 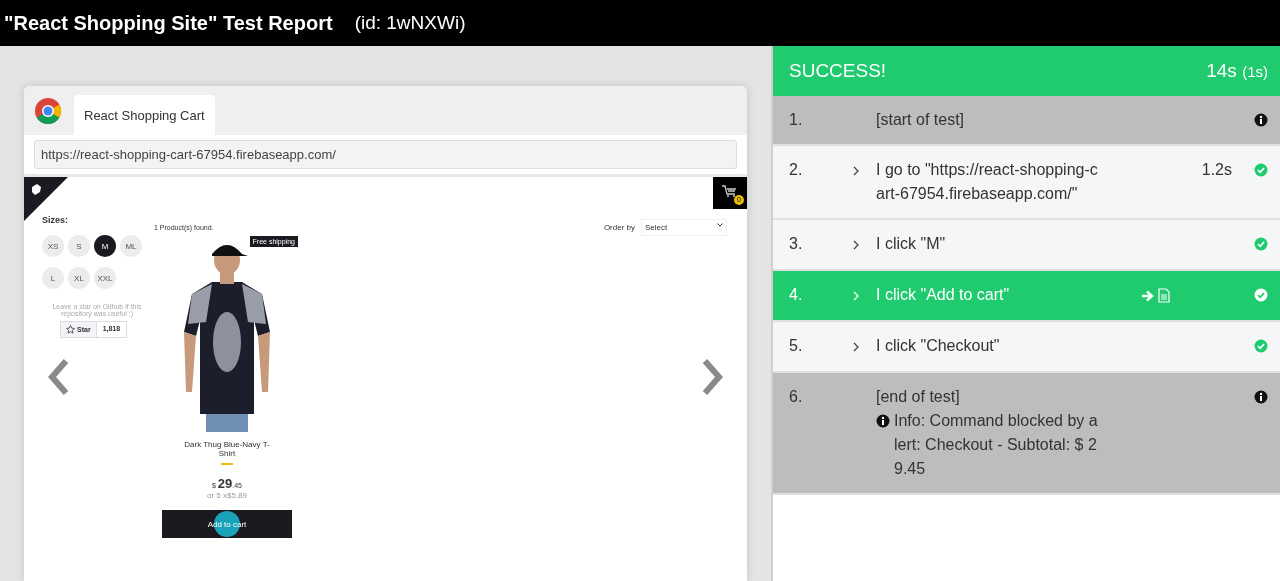 What do you see at coordinates (938, 346) in the screenshot?
I see `step-text: I click "Checkout"` at bounding box center [938, 346].